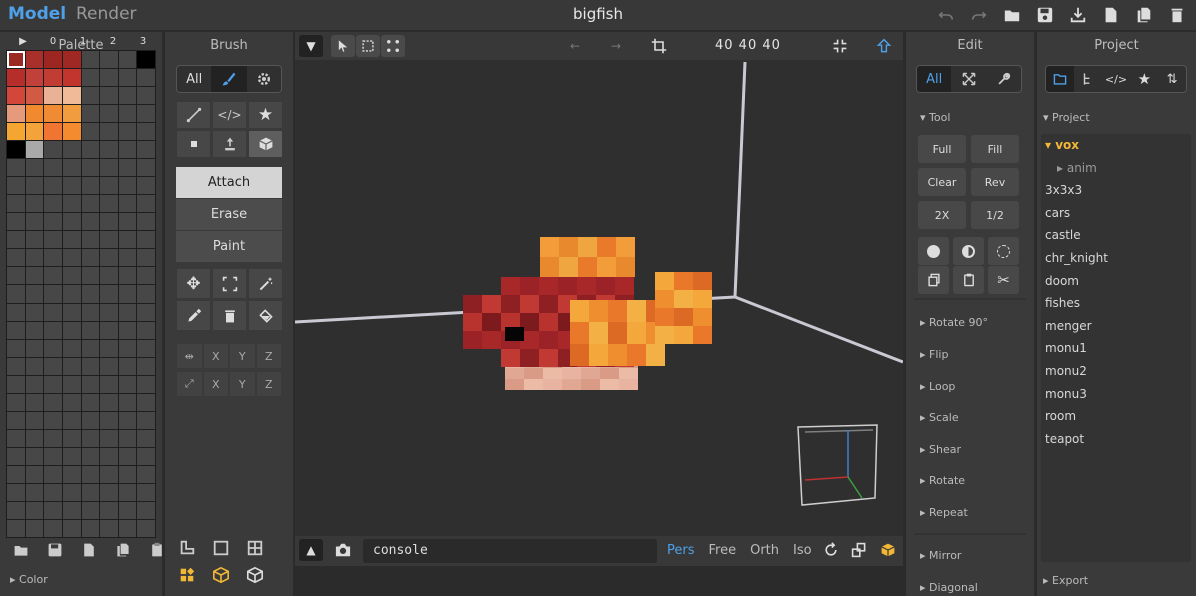 The image size is (1196, 596). I want to click on voxel-tool-icon, so click(193, 144).